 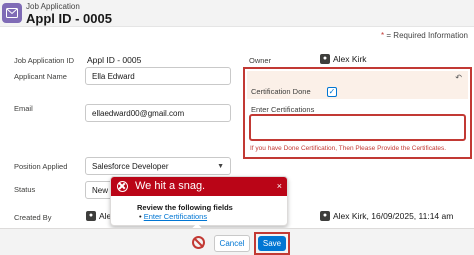 I want to click on owner-label: Owner, so click(x=260, y=60).